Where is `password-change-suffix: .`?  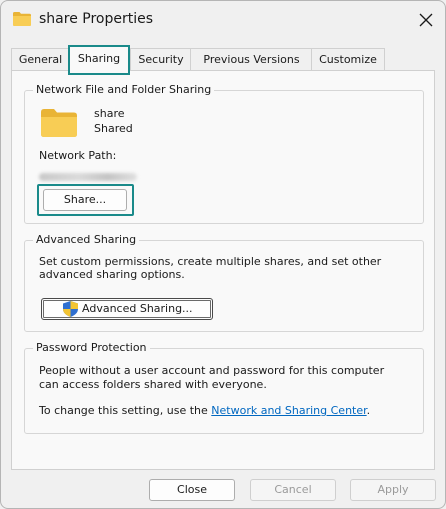
password-change-suffix: . is located at coordinates (368, 410).